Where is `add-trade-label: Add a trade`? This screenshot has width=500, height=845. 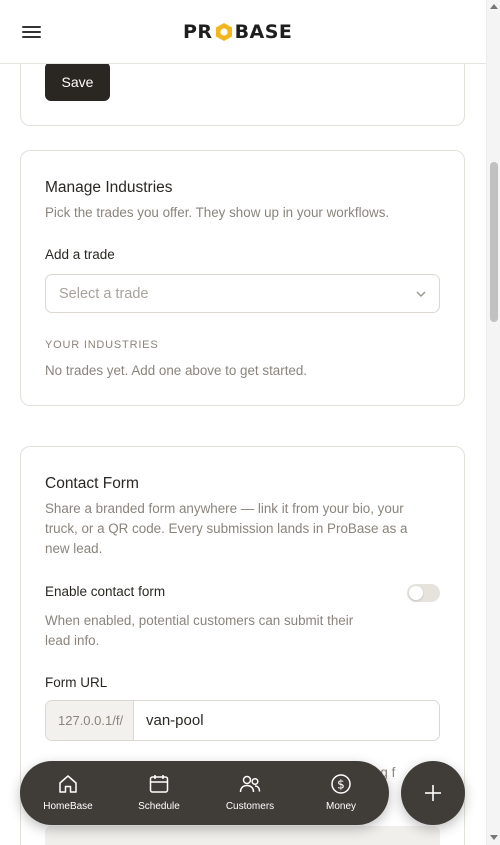 add-trade-label: Add a trade is located at coordinates (80, 254).